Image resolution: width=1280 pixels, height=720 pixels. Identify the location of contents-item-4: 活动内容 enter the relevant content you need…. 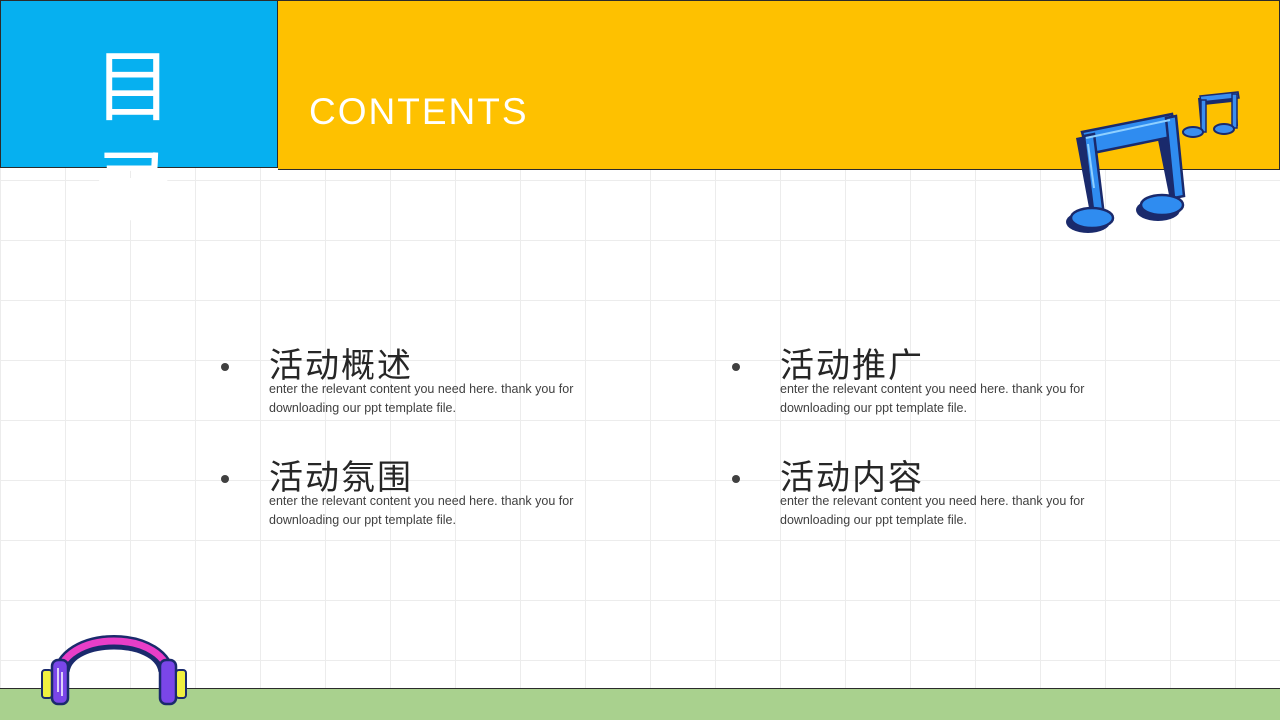
(926, 494).